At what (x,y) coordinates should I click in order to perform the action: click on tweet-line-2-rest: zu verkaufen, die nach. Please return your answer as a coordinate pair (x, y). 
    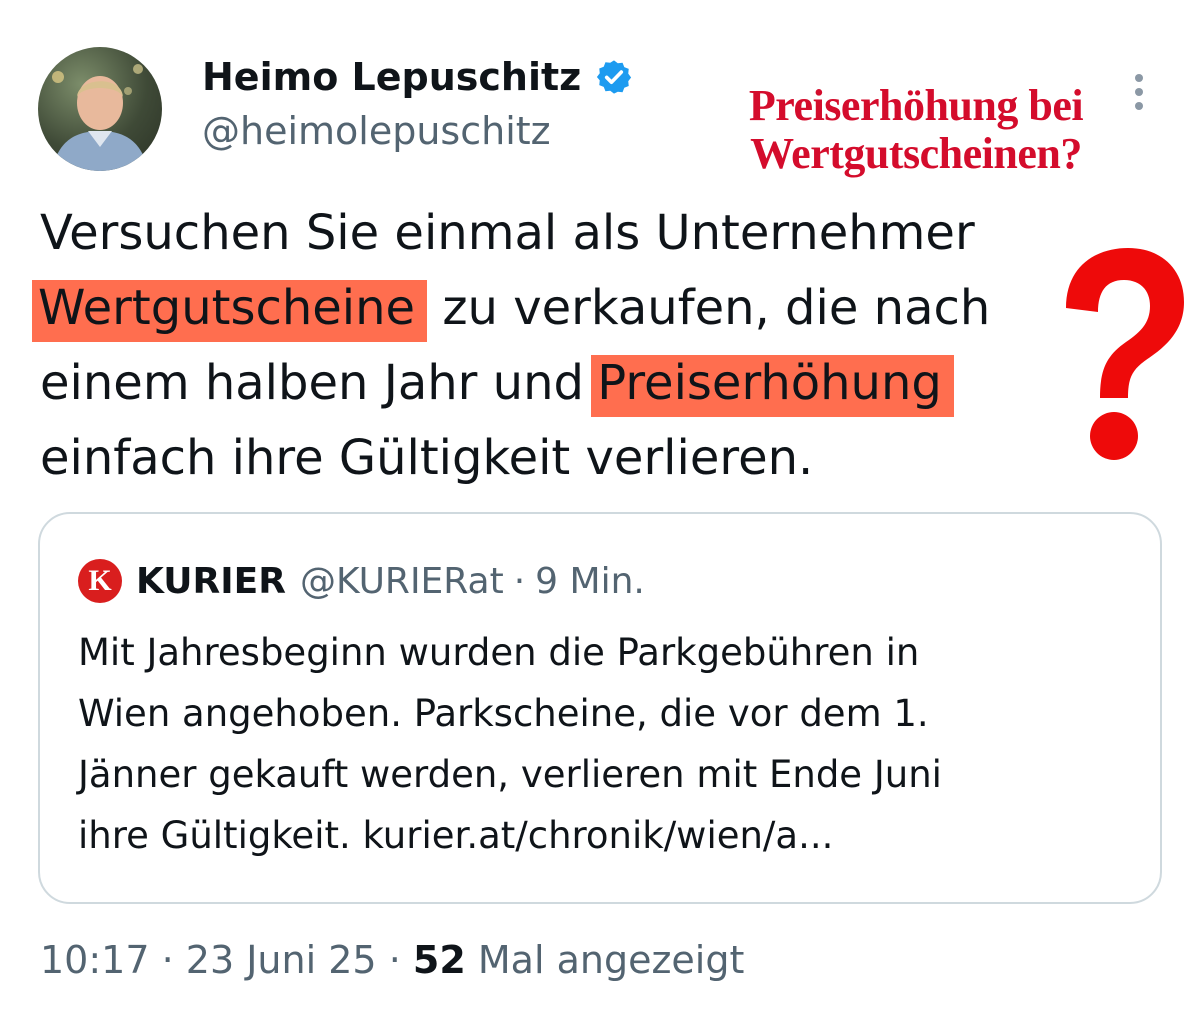
    Looking at the image, I should click on (709, 308).